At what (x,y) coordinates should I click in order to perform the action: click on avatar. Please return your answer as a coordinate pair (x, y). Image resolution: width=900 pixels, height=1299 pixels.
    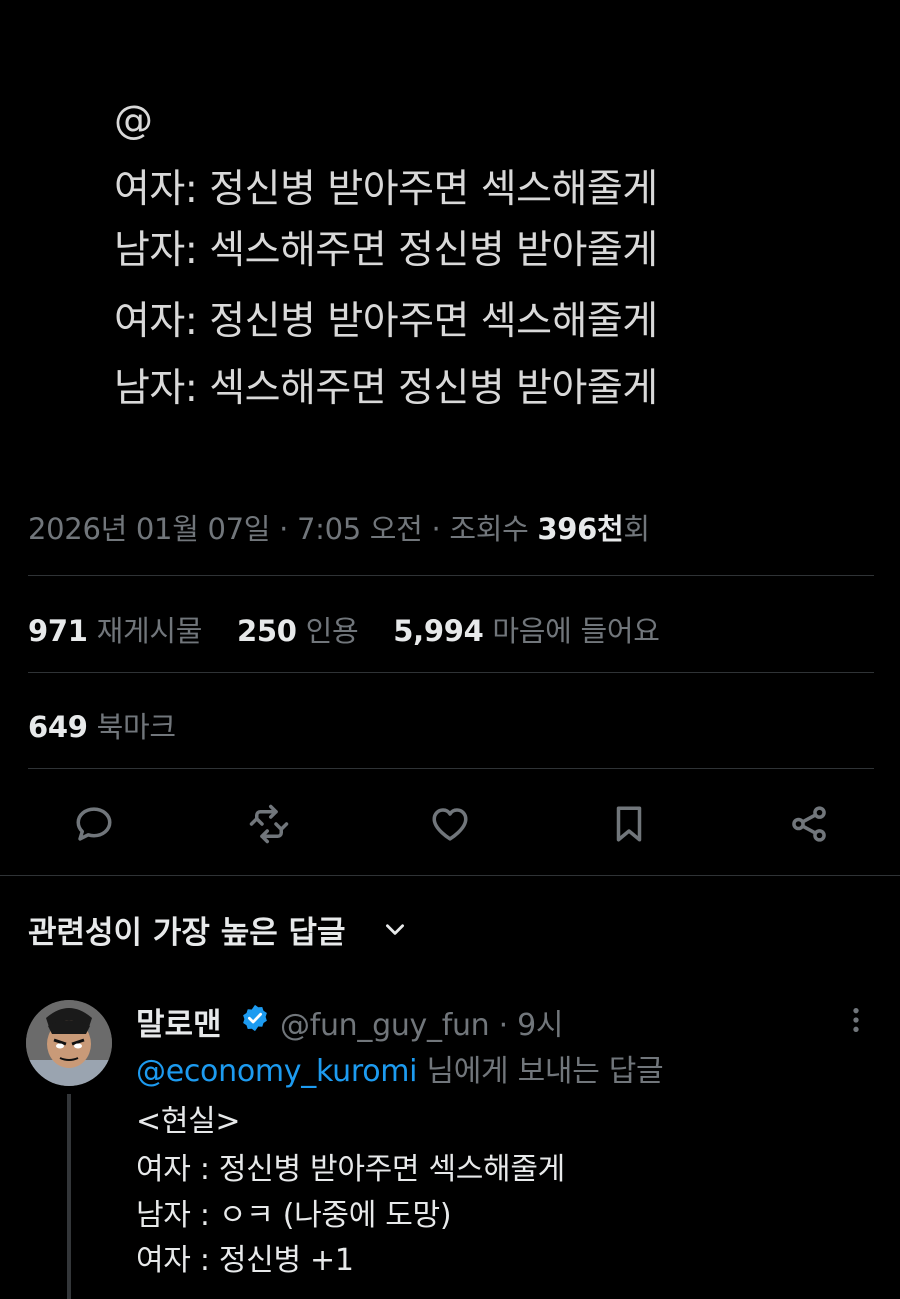
    Looking at the image, I should click on (69, 1043).